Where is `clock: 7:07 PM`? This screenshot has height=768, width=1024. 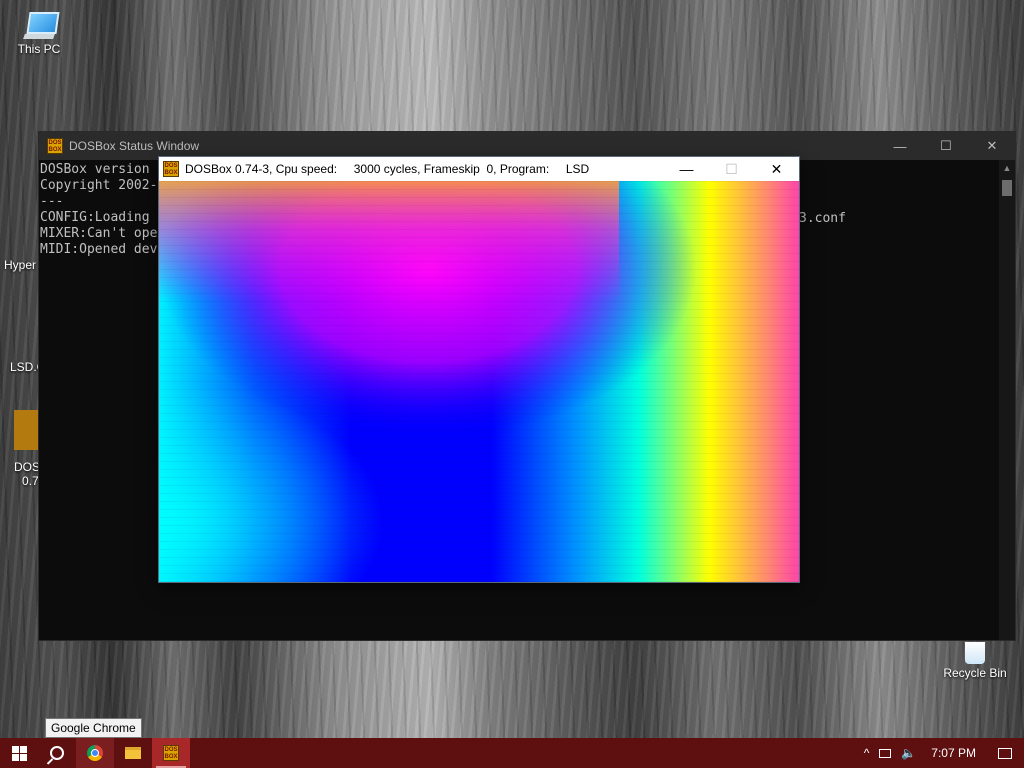
clock: 7:07 PM is located at coordinates (953, 753).